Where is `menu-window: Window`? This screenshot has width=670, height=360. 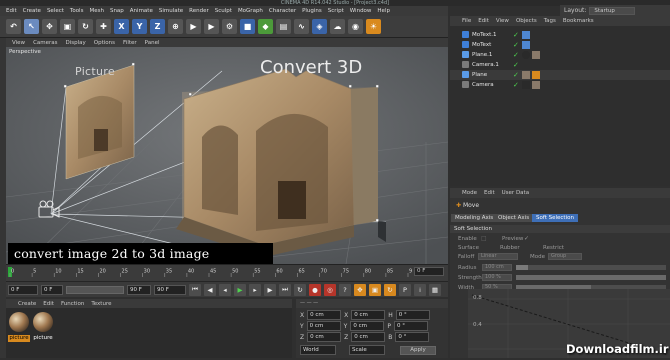
menu-window: Window is located at coordinates (361, 11).